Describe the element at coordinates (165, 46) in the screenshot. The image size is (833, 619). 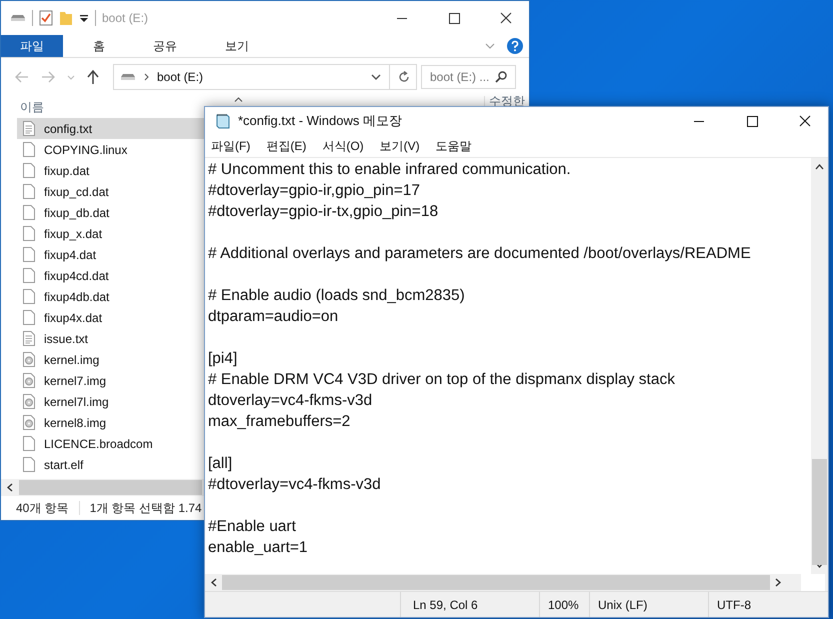
I see `ribbon-tab: 공유` at that location.